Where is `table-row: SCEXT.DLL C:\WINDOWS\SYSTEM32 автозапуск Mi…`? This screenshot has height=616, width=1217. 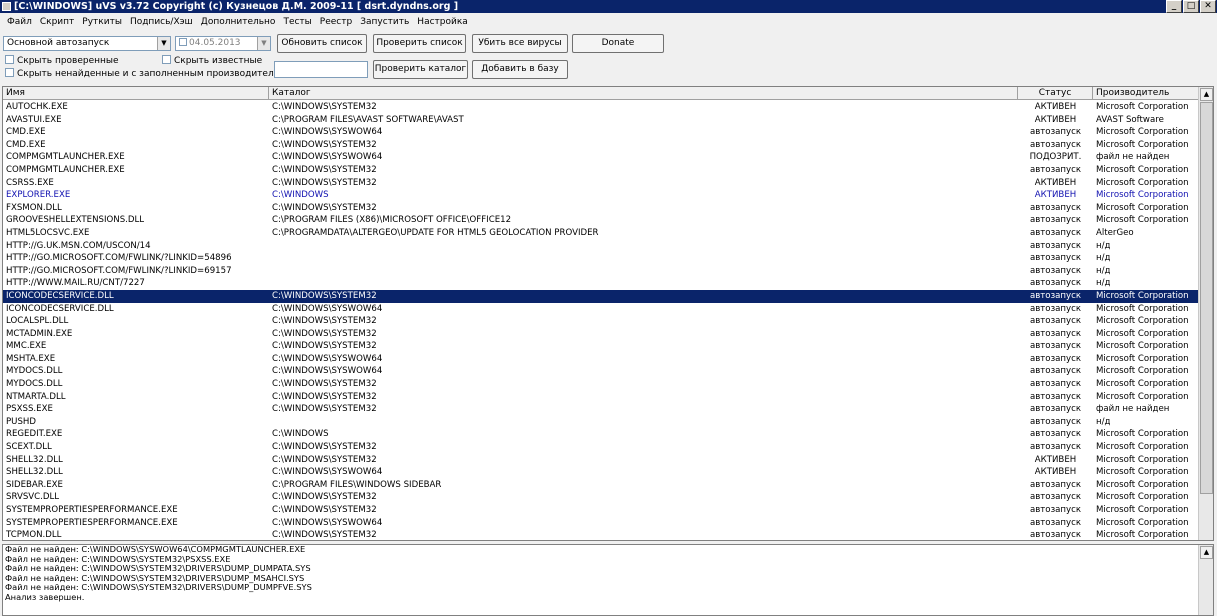 table-row: SCEXT.DLL C:\WINDOWS\SYSTEM32 автозапуск Mi… is located at coordinates (601, 447).